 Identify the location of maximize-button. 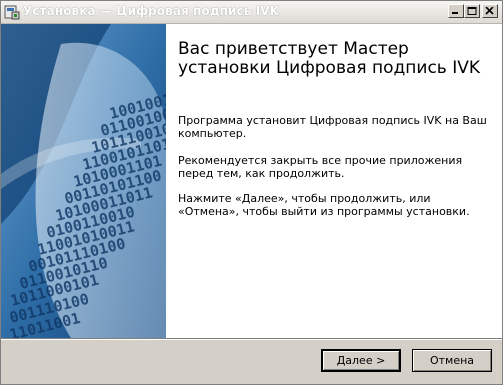
(472, 11).